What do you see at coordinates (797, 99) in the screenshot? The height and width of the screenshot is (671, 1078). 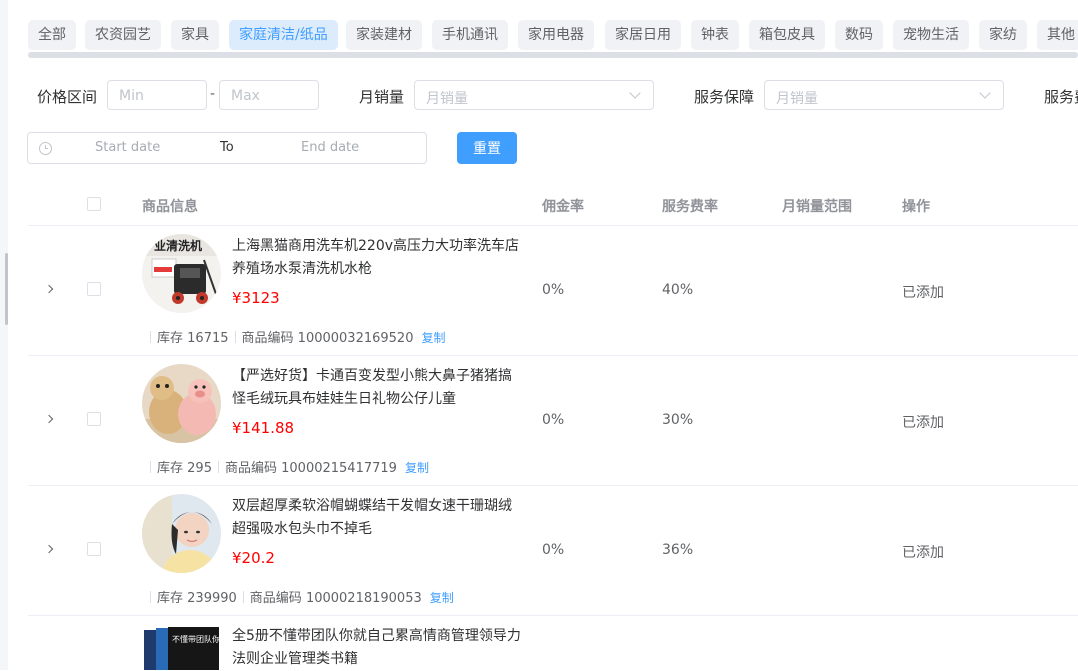 I see `service-guarantee-placeholder: 月销量` at bounding box center [797, 99].